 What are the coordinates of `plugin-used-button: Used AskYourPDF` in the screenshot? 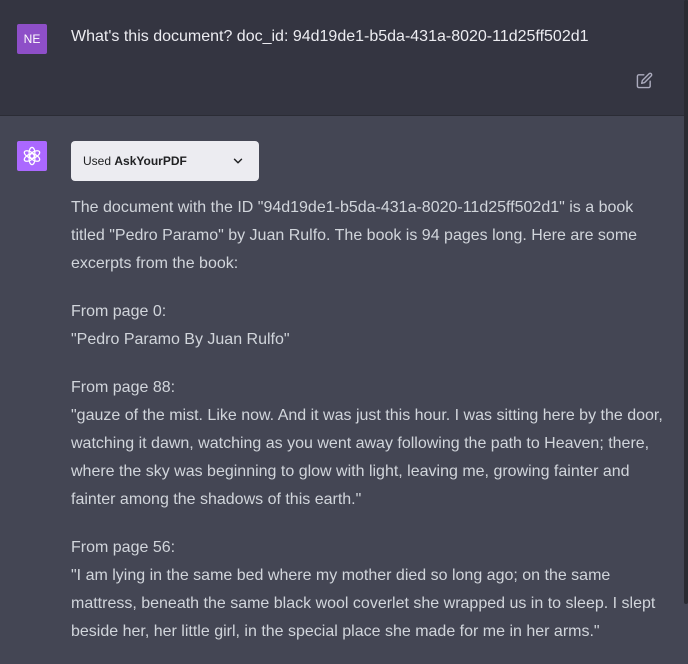 It's located at (165, 161).